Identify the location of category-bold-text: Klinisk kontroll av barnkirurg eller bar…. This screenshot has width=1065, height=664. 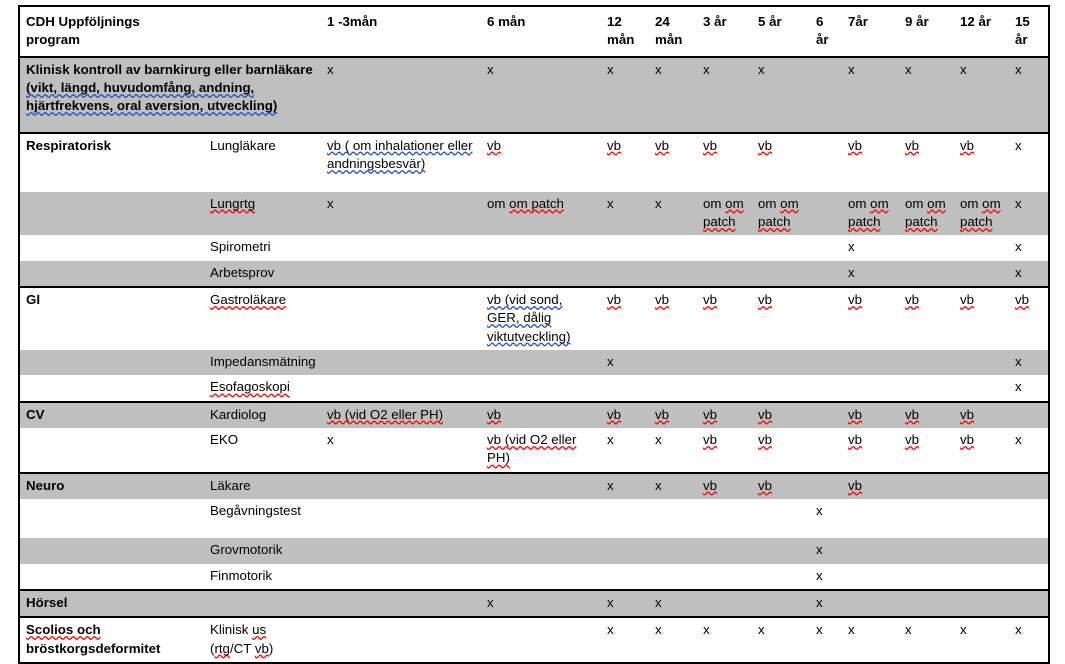
(169, 69).